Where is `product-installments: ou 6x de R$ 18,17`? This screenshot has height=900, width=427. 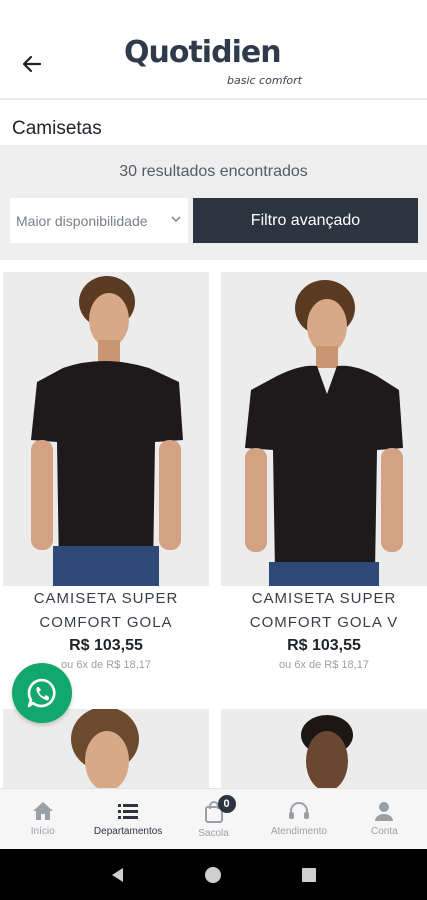
product-installments: ou 6x de R$ 18,17 is located at coordinates (324, 665).